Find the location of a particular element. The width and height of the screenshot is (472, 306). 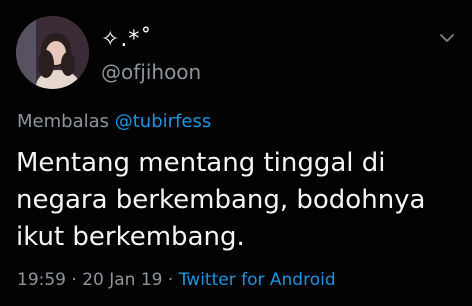

avatar is located at coordinates (52, 52).